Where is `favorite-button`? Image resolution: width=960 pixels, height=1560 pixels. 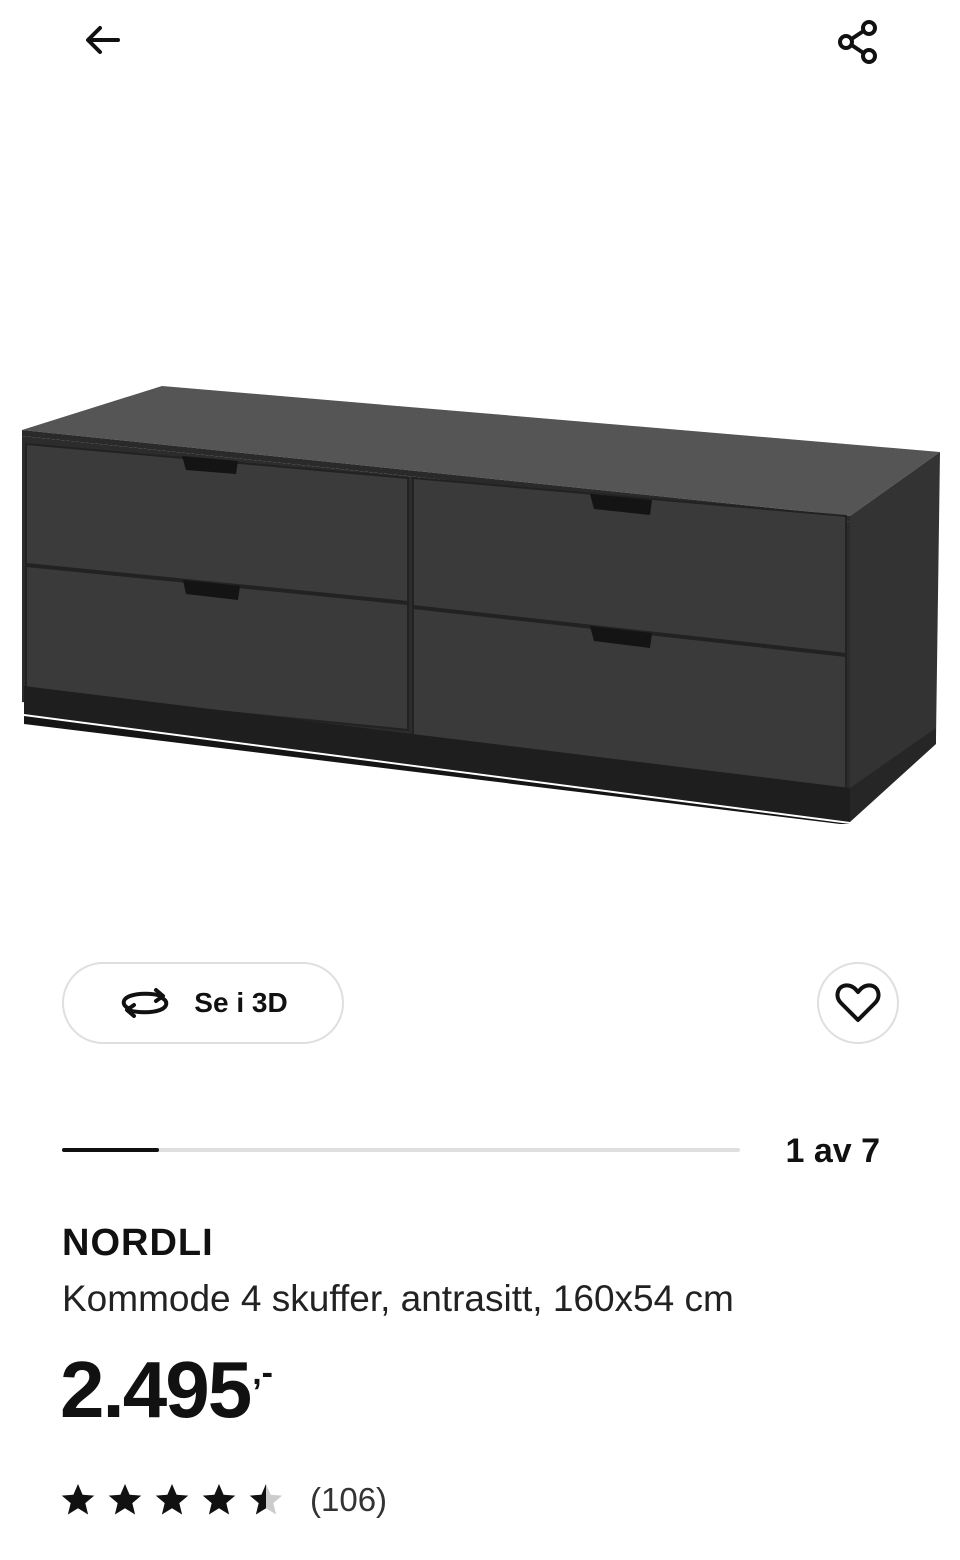
favorite-button is located at coordinates (858, 1003).